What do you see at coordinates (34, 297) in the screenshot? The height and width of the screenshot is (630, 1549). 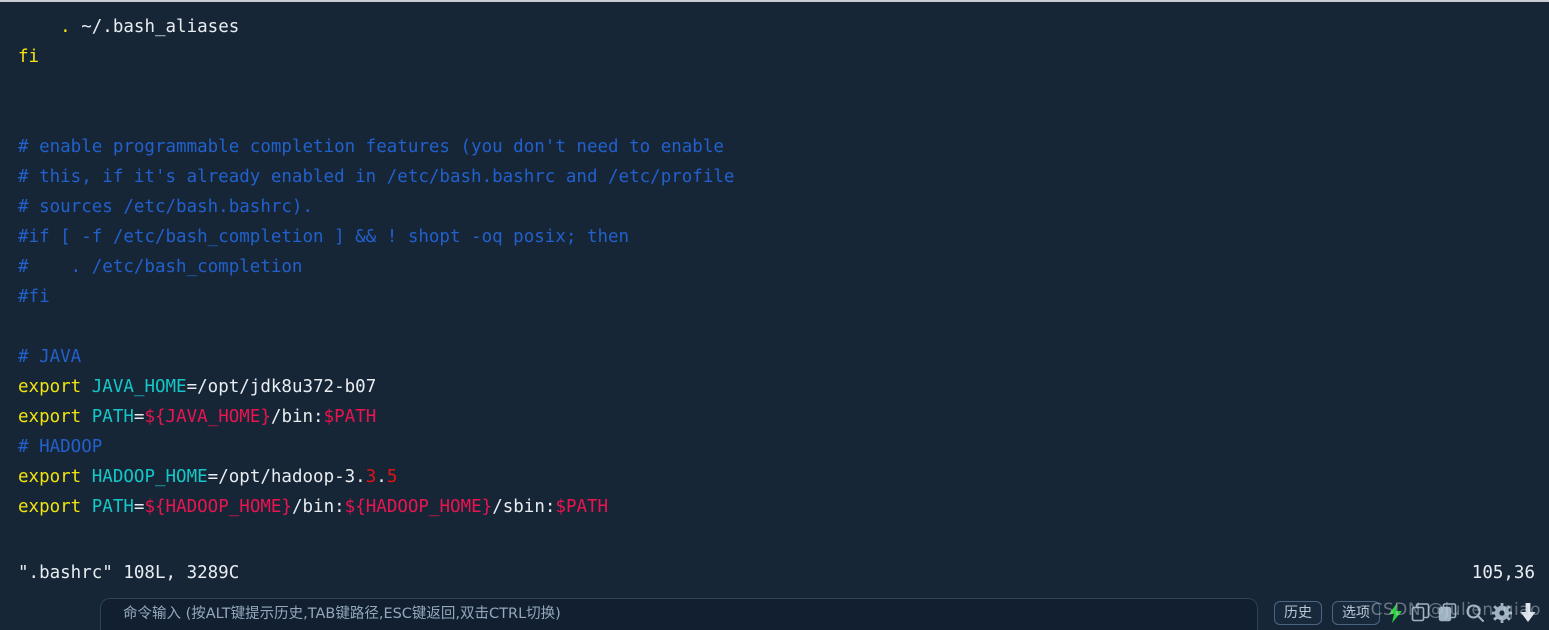 I see `code-token: #fi` at bounding box center [34, 297].